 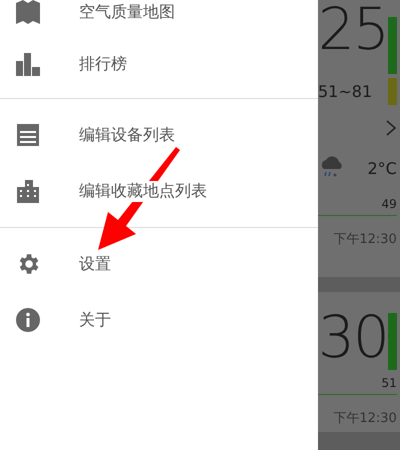 What do you see at coordinates (95, 320) in the screenshot?
I see `menu-item-label: 关于` at bounding box center [95, 320].